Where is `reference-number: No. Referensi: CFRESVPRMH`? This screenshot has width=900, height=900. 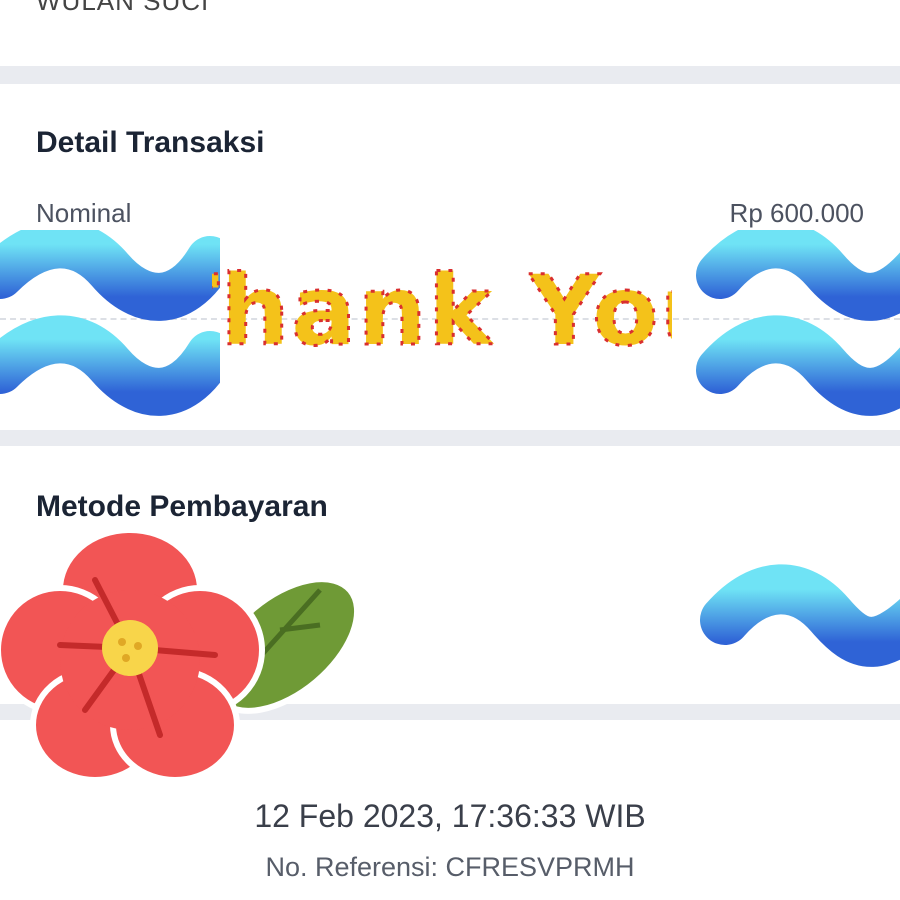
reference-number: No. Referensi: CFRESVPRMH is located at coordinates (450, 867).